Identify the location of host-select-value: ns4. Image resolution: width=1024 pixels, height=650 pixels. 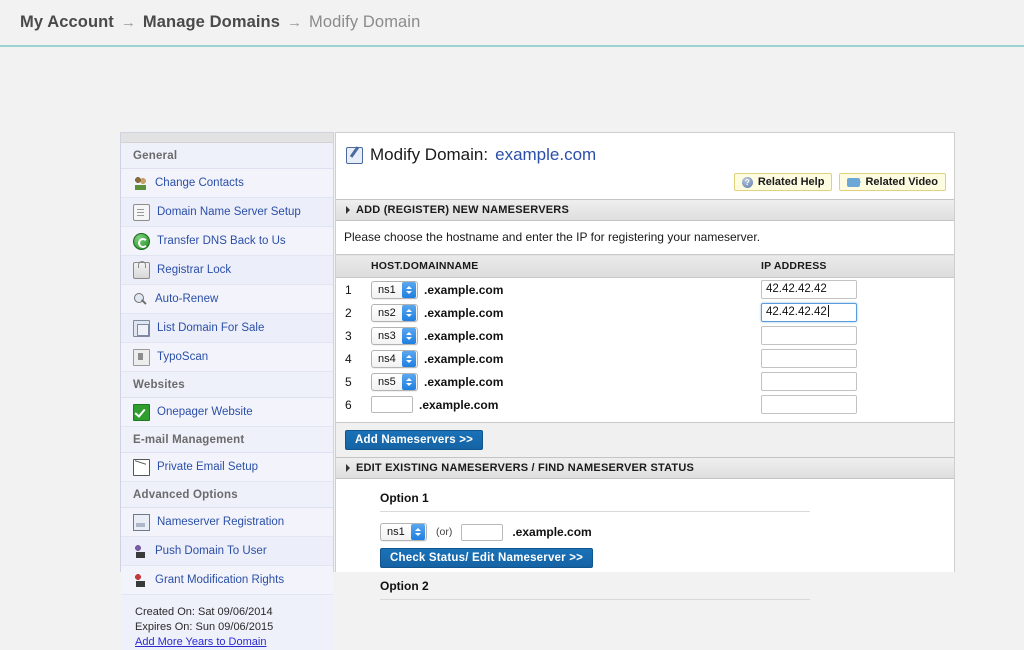
(387, 358).